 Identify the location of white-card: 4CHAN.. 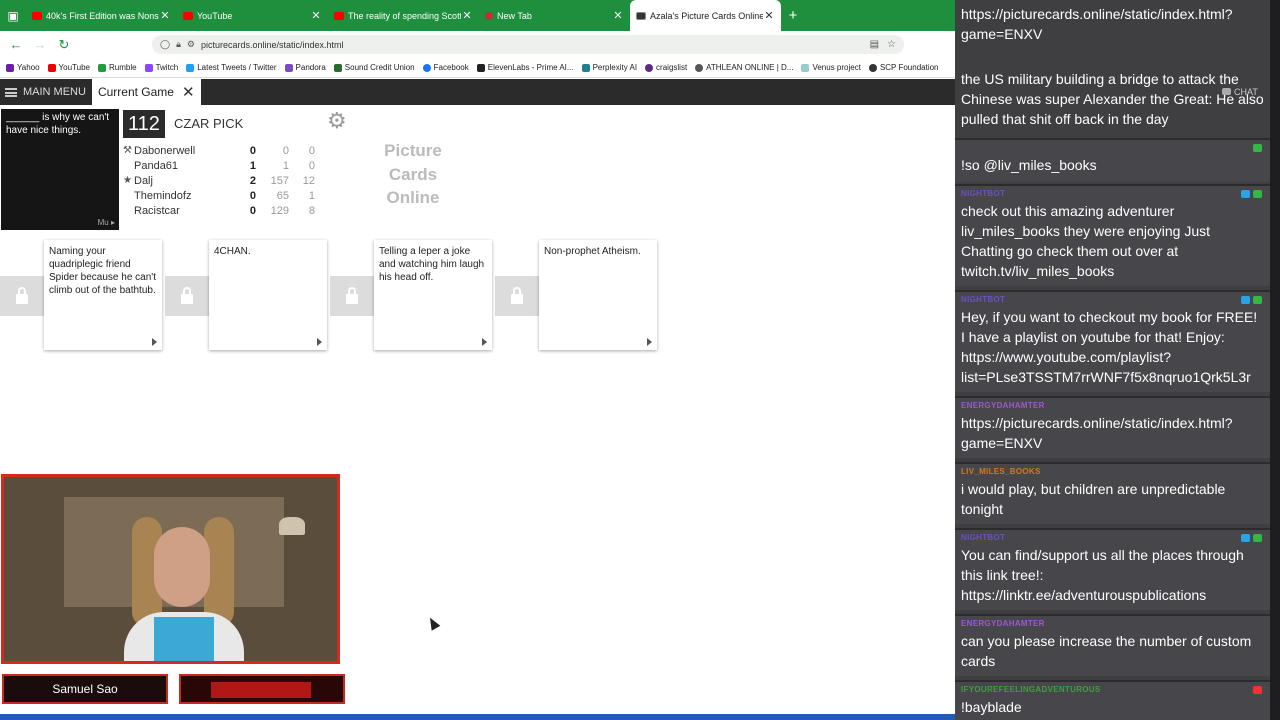
(268, 295).